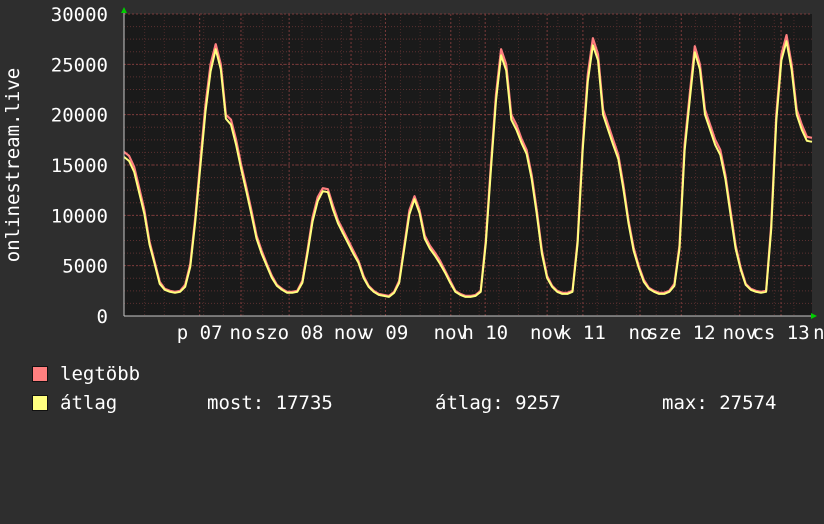 This screenshot has width=824, height=524. Describe the element at coordinates (485, 333) in the screenshot. I see `x-tick-label: h 10` at that location.